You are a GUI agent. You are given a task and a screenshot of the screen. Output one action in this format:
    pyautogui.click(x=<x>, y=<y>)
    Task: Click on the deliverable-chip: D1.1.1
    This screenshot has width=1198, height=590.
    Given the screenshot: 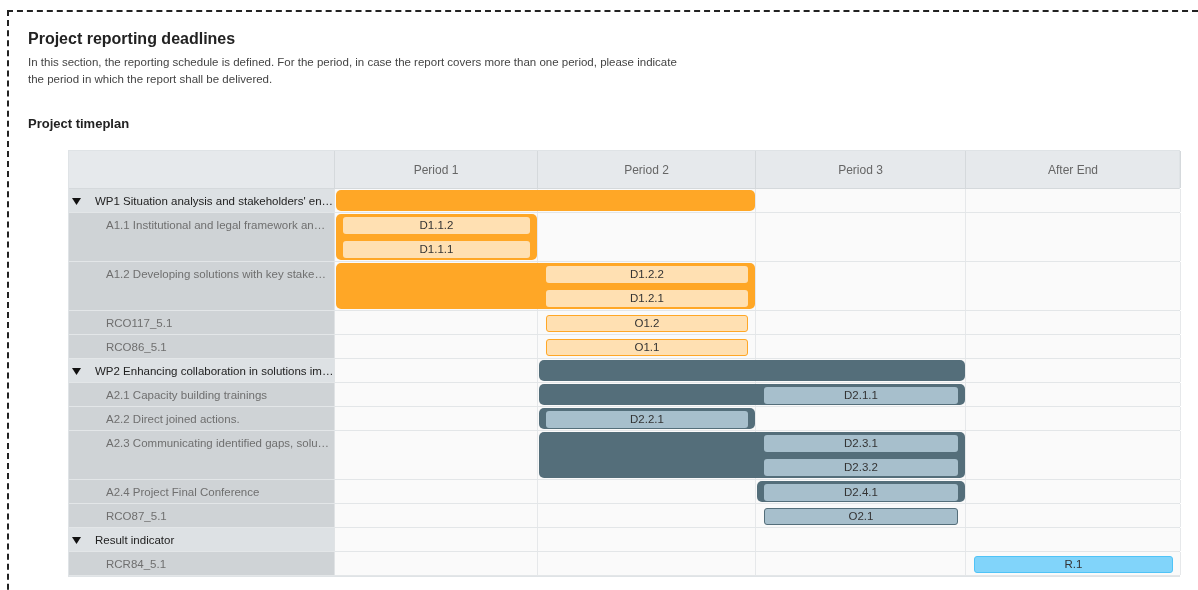 What is the action you would take?
    pyautogui.click(x=436, y=249)
    